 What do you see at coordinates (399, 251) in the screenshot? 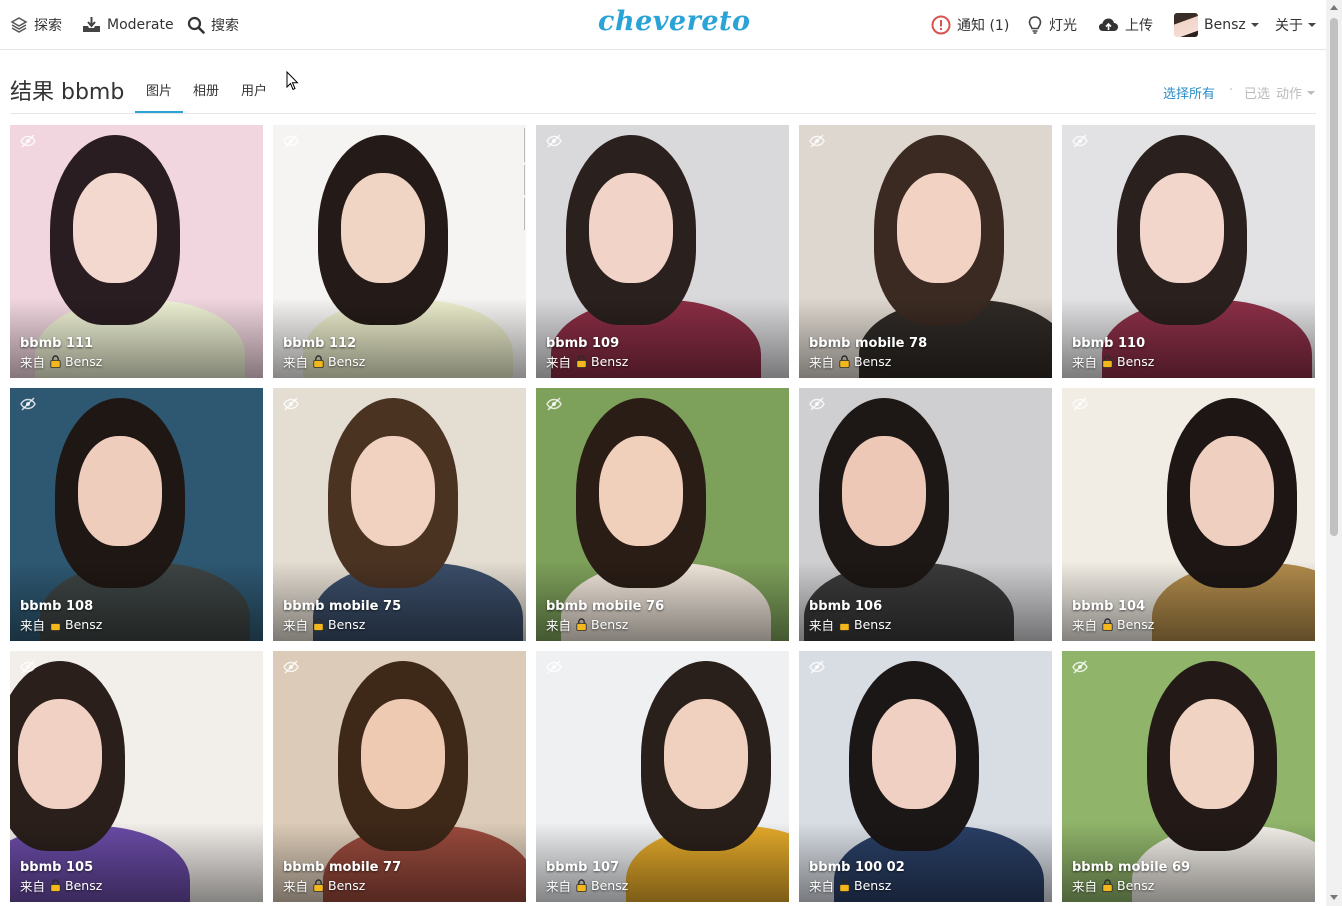
I see `image-tile: bbmb 112 来自 Bensz` at bounding box center [399, 251].